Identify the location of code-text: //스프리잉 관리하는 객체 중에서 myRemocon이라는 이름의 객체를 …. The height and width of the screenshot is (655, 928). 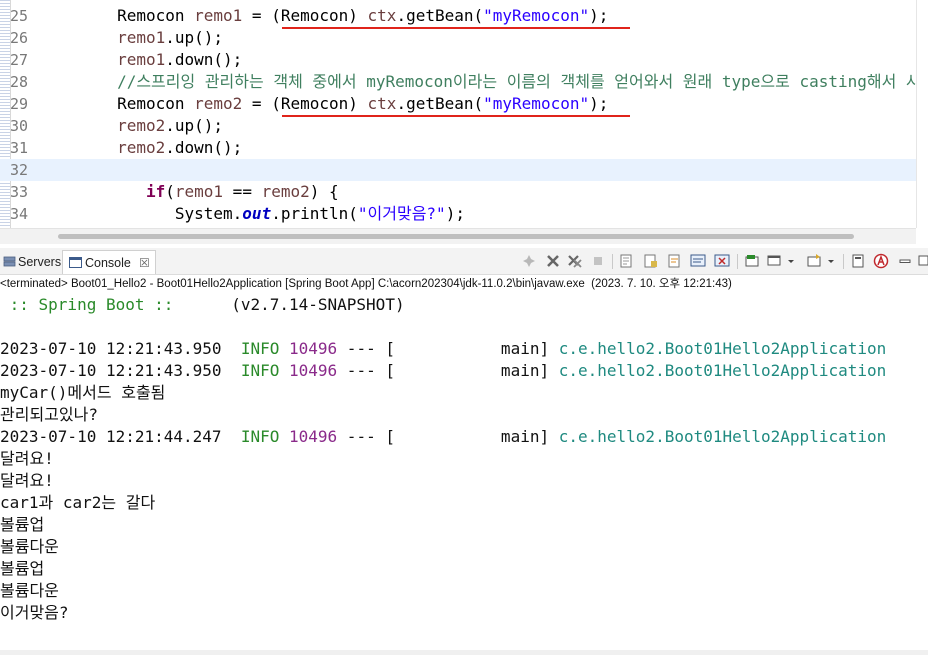
(484, 82).